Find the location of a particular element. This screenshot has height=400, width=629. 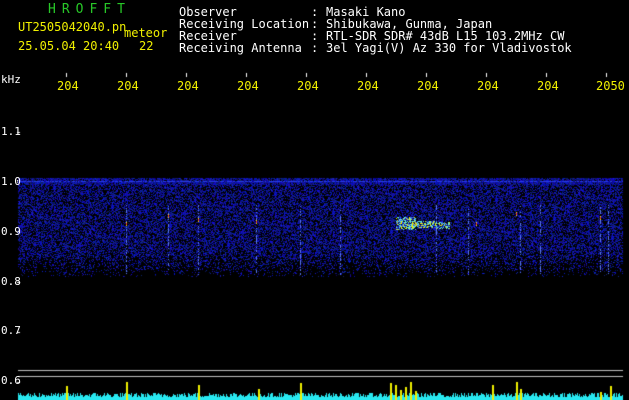

detection-count: 22 is located at coordinates (146, 46).